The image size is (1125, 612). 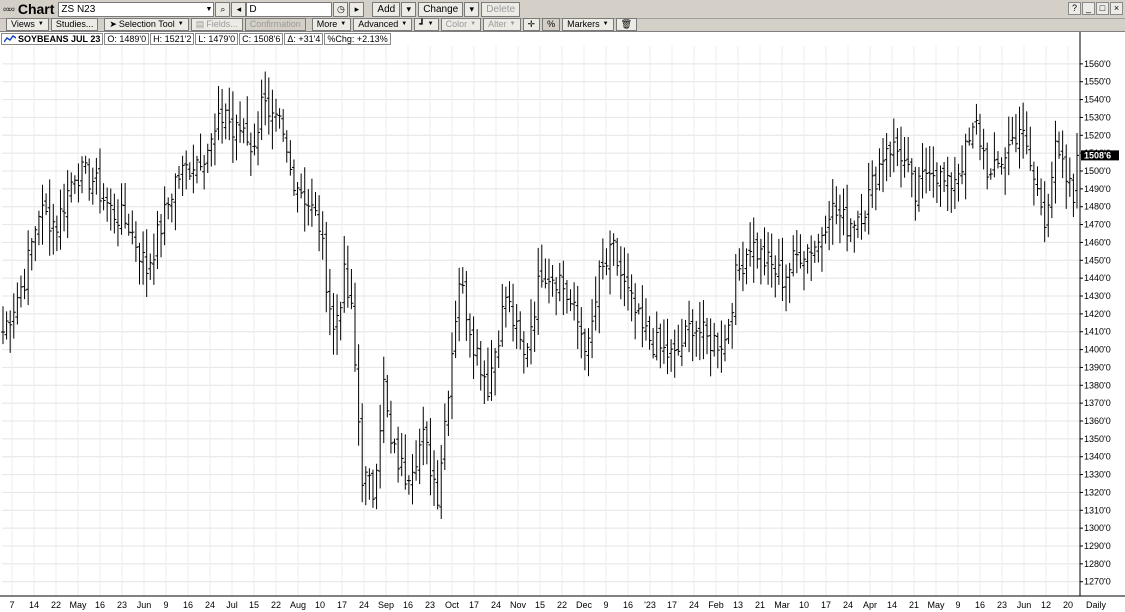 What do you see at coordinates (386, 605) in the screenshot?
I see `x-tick-label: Sep` at bounding box center [386, 605].